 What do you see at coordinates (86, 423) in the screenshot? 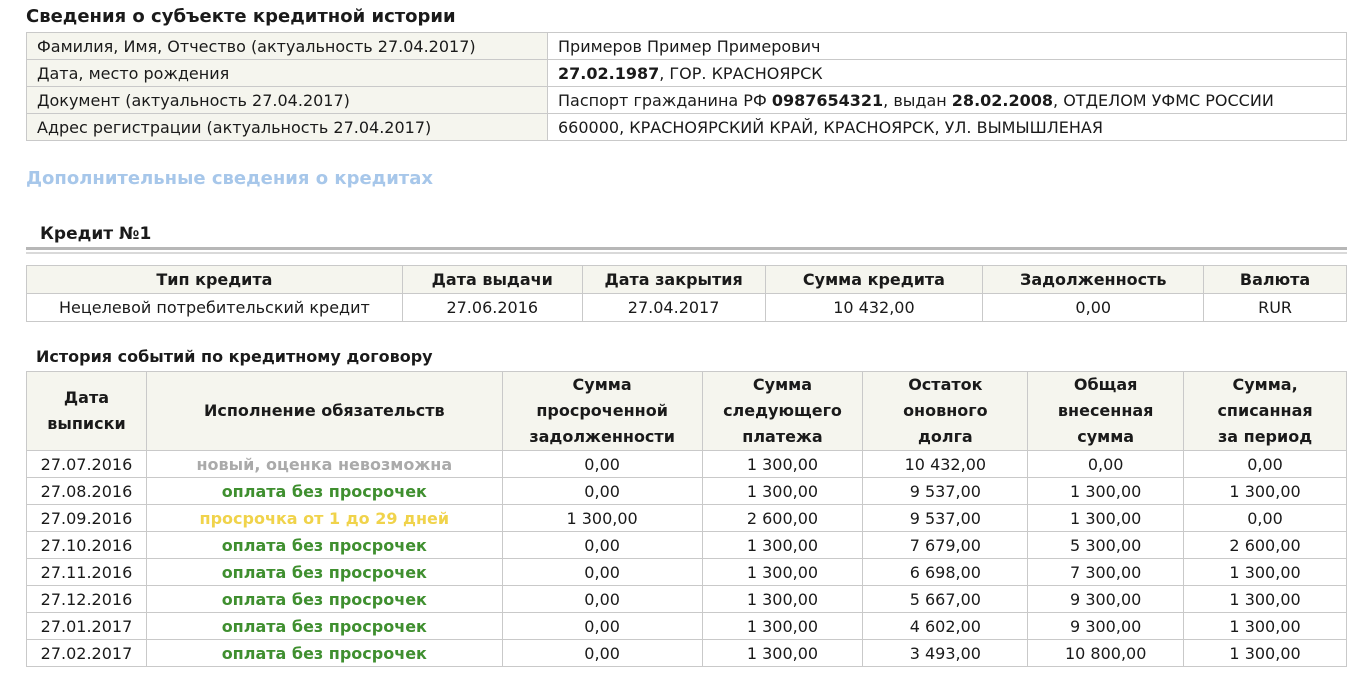
I see `history-header-line: выписки` at bounding box center [86, 423].